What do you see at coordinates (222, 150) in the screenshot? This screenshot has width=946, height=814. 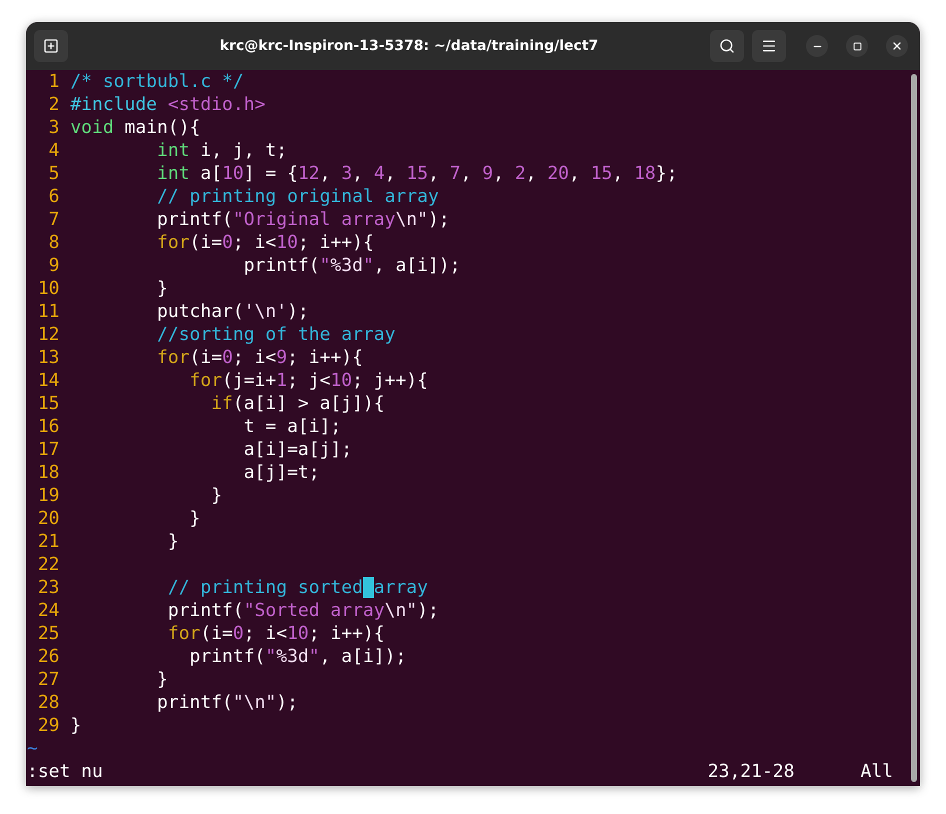 I see `code-line: int i, j, t;` at bounding box center [222, 150].